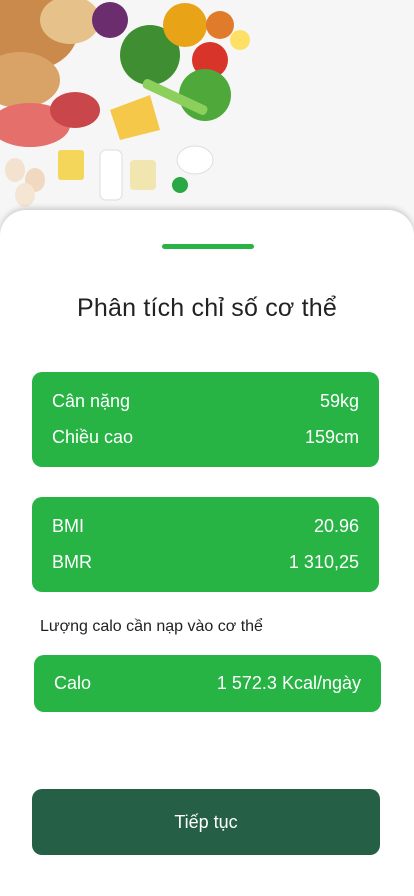 This screenshot has height=896, width=414. Describe the element at coordinates (205, 562) in the screenshot. I see `bmr-row: BMR 1 310,25` at that location.